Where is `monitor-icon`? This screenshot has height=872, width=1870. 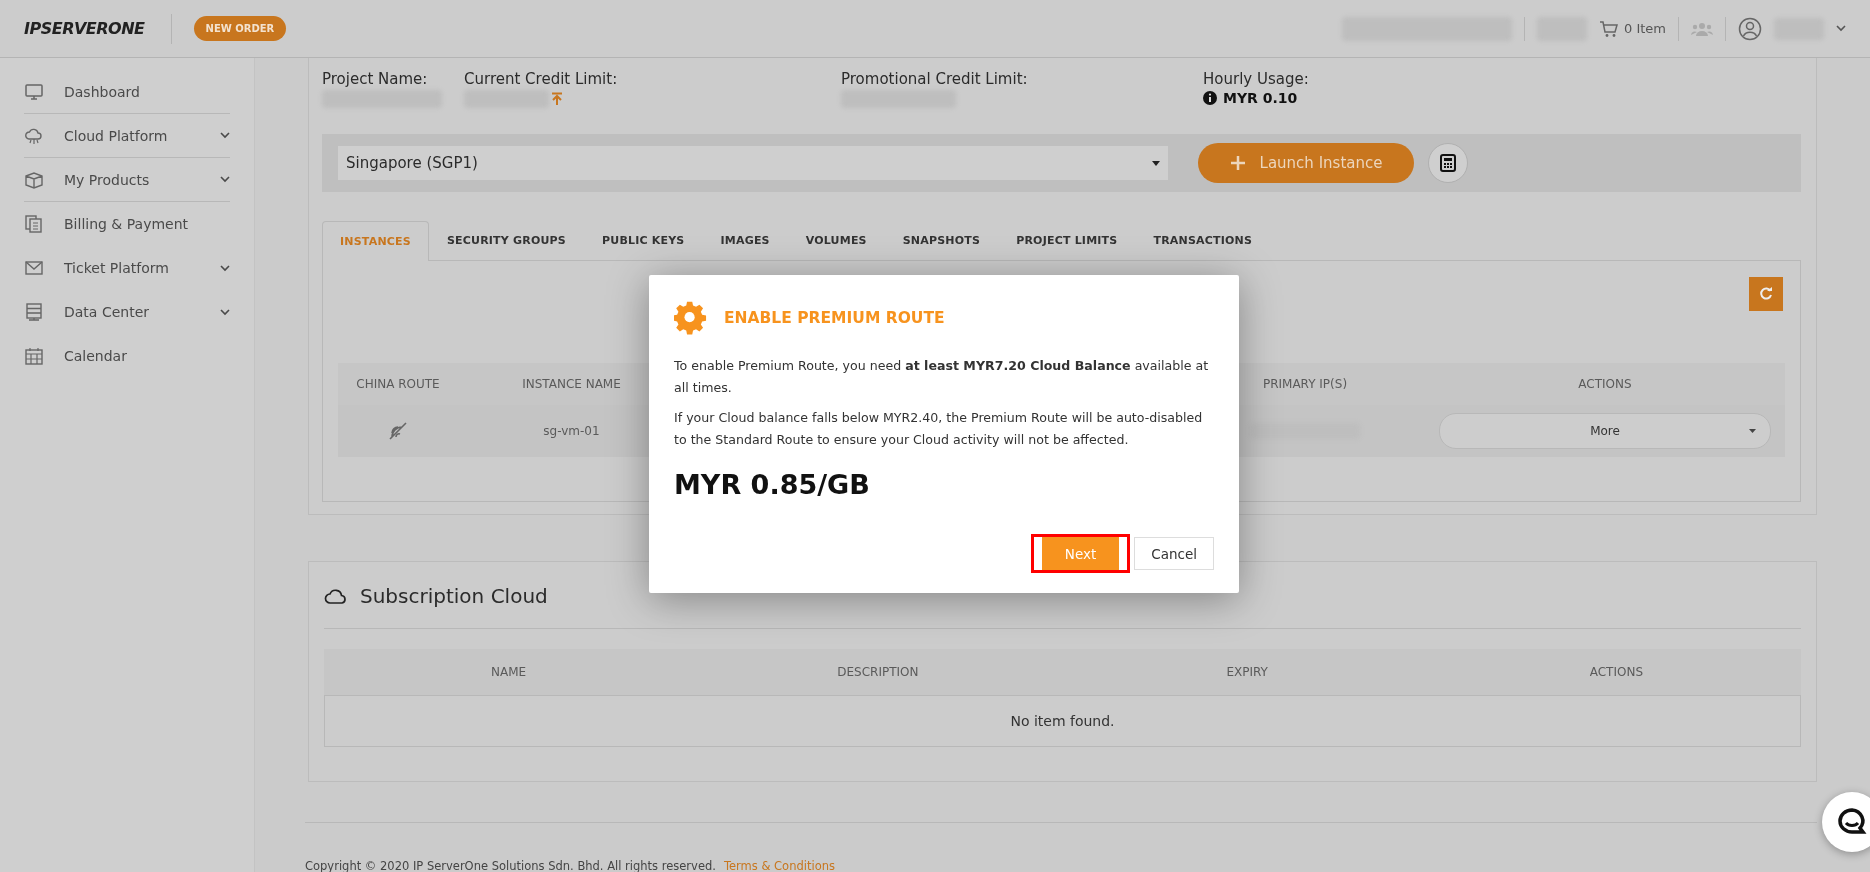
monitor-icon is located at coordinates (34, 91).